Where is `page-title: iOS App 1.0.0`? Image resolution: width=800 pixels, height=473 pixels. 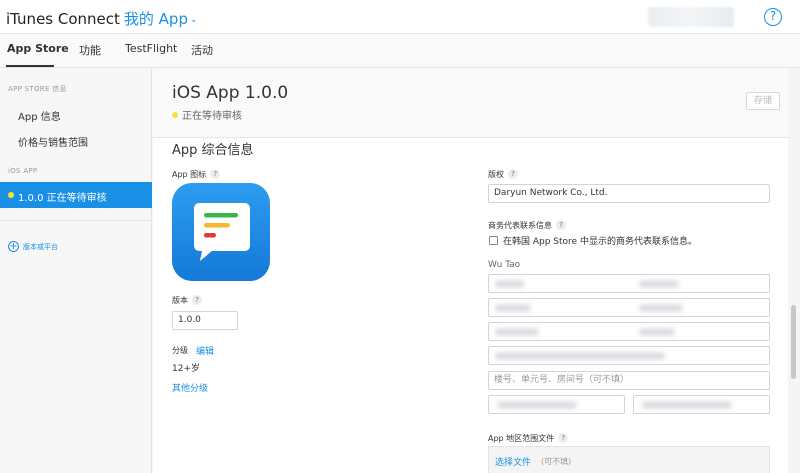
page-title: iOS App 1.0.0 is located at coordinates (230, 93).